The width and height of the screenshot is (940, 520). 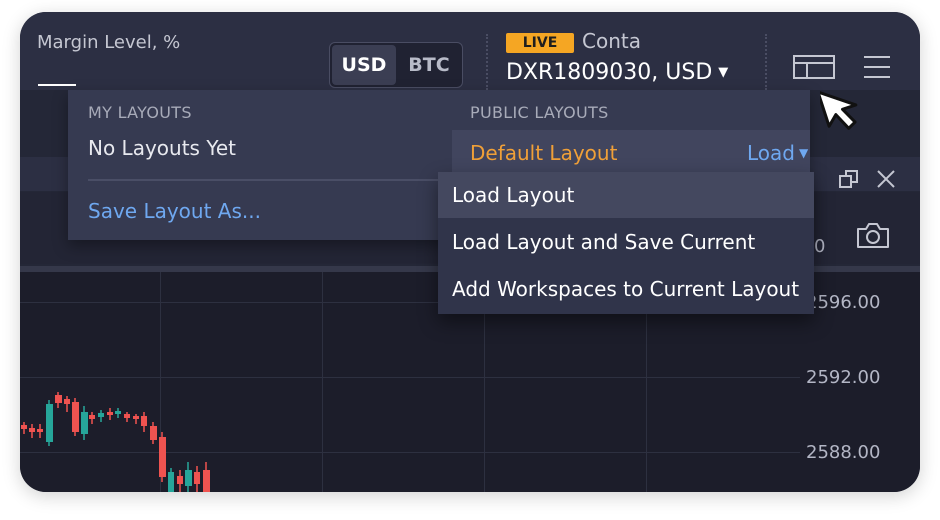 I want to click on menu-item-add-workspaces: Add Workspaces to Current Layout, so click(x=626, y=289).